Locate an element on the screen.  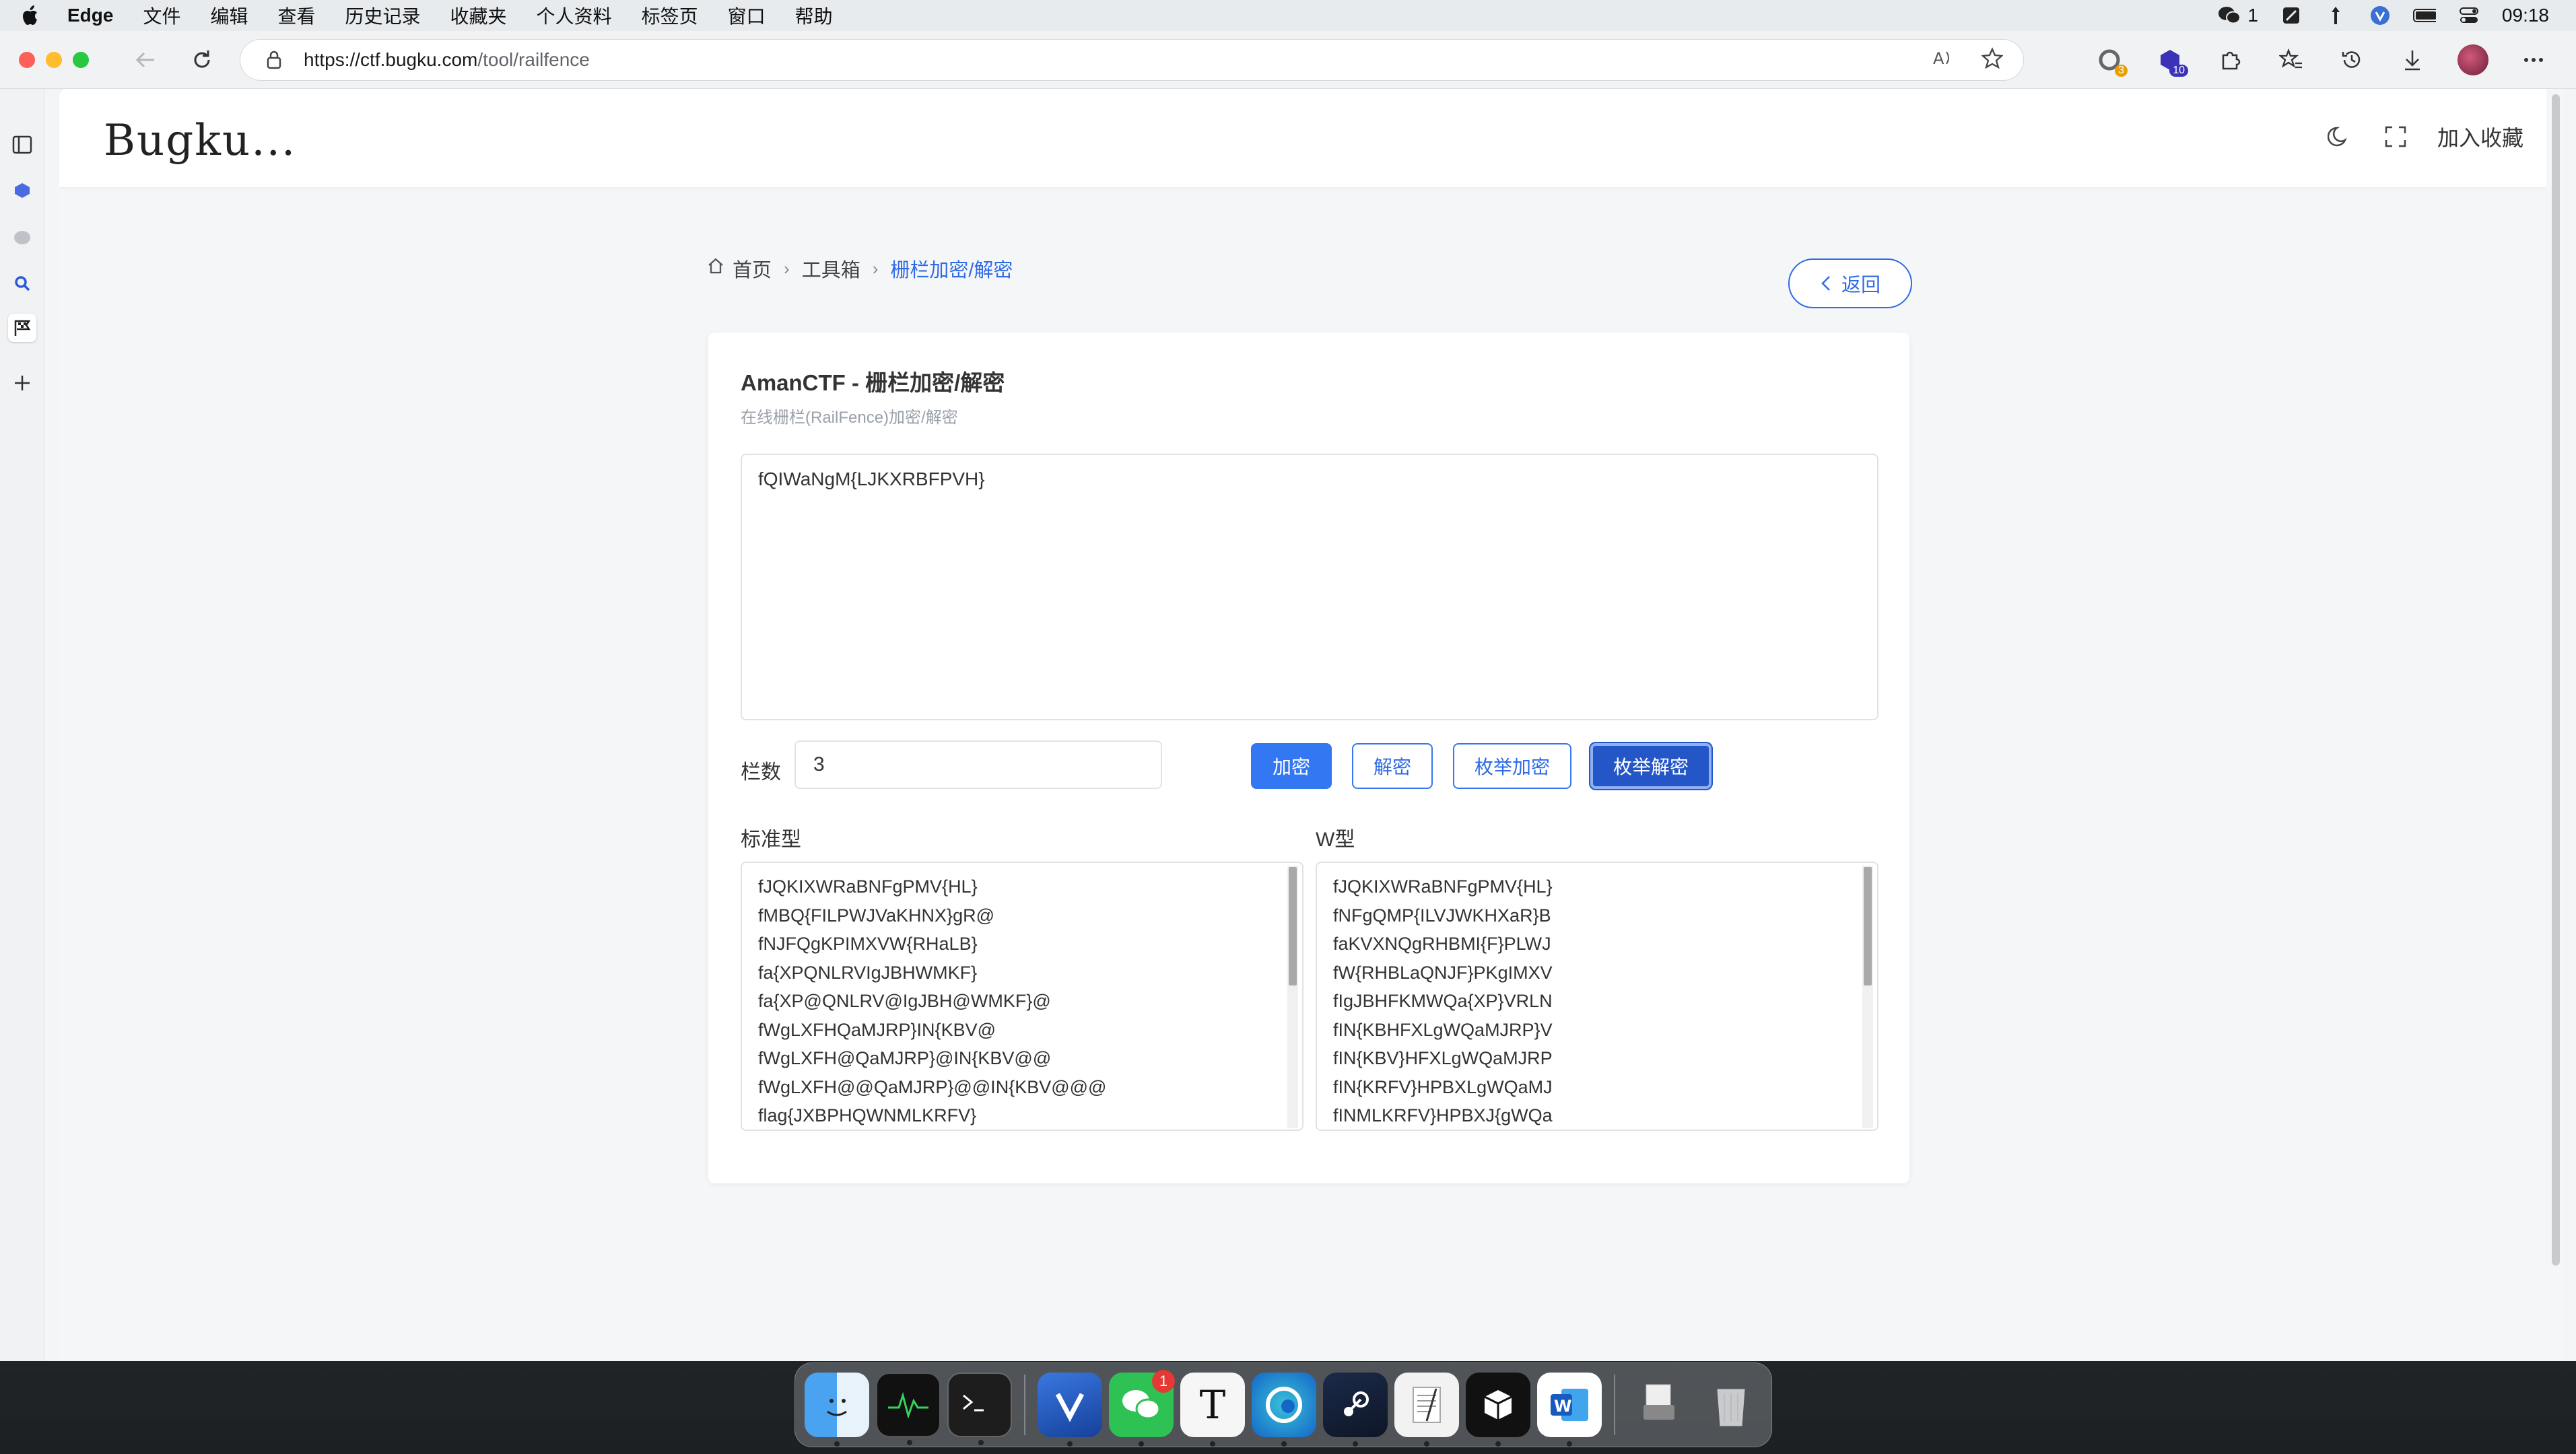
standard-scroll-thumb is located at coordinates (1293, 926).